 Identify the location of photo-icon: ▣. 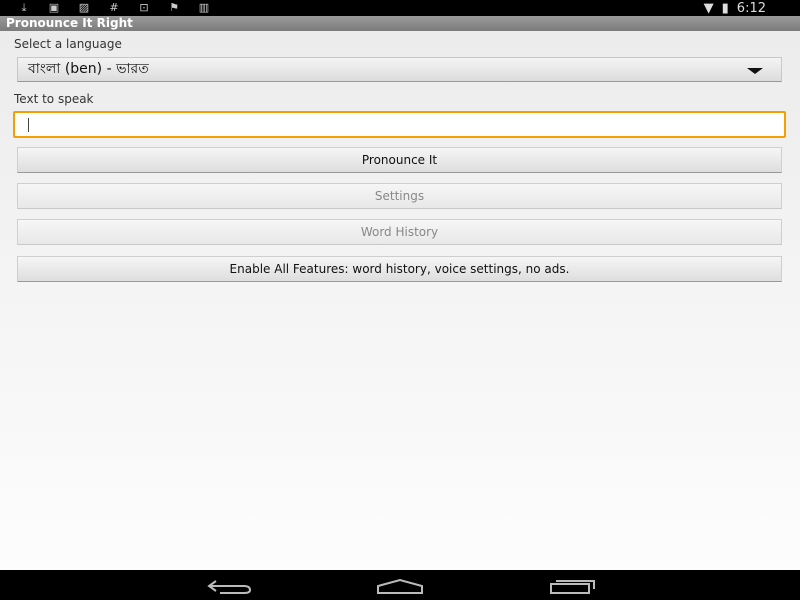
(54, 7).